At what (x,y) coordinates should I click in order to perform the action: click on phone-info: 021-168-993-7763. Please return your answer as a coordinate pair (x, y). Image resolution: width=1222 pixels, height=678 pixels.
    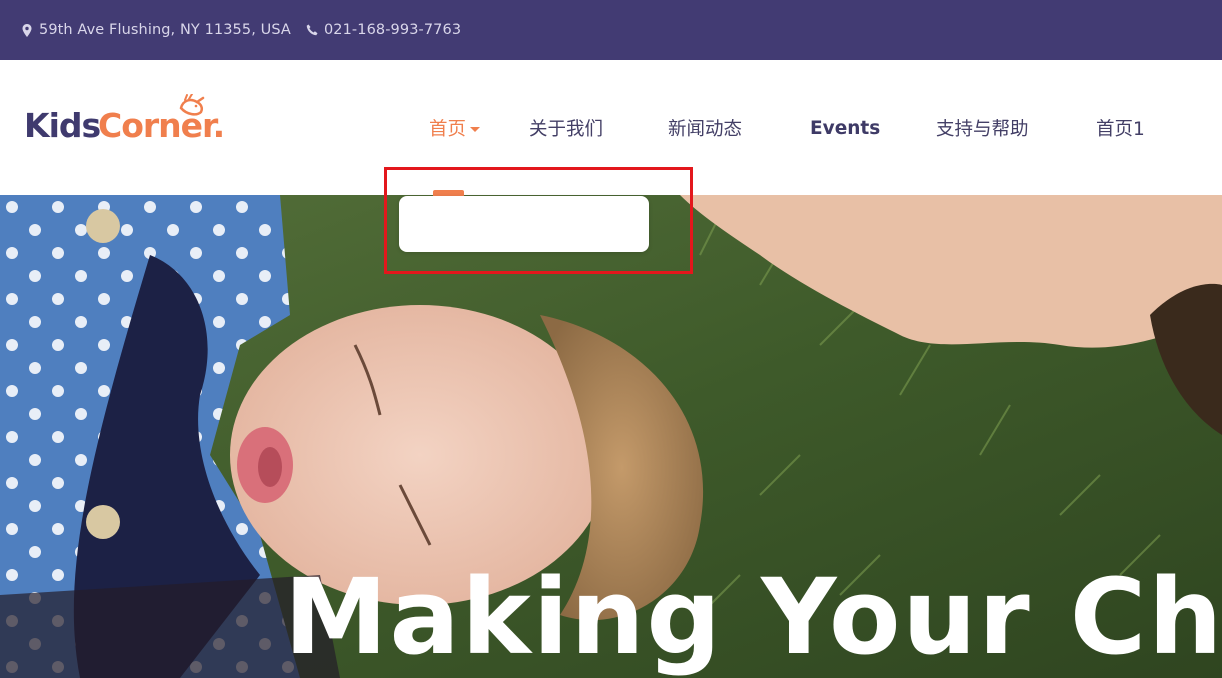
    Looking at the image, I should click on (383, 30).